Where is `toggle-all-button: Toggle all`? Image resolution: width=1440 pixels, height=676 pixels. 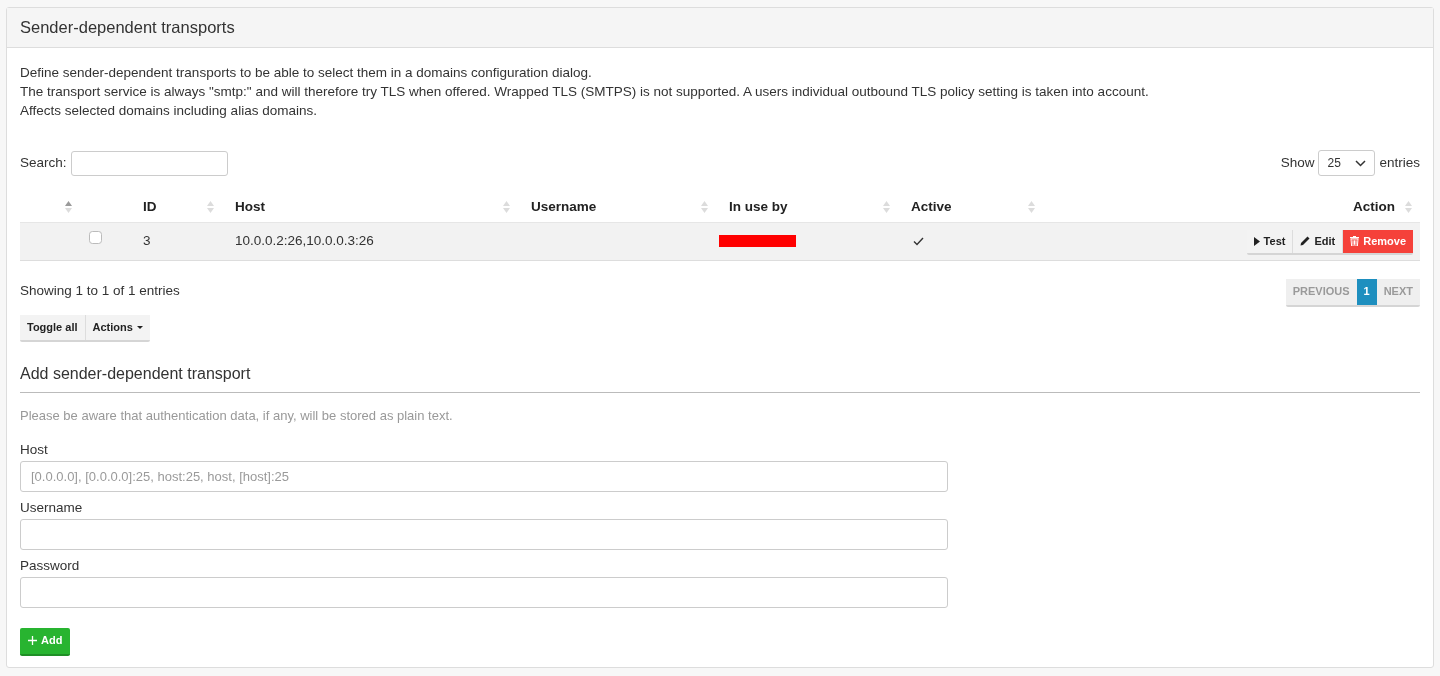 toggle-all-button: Toggle all is located at coordinates (53, 327).